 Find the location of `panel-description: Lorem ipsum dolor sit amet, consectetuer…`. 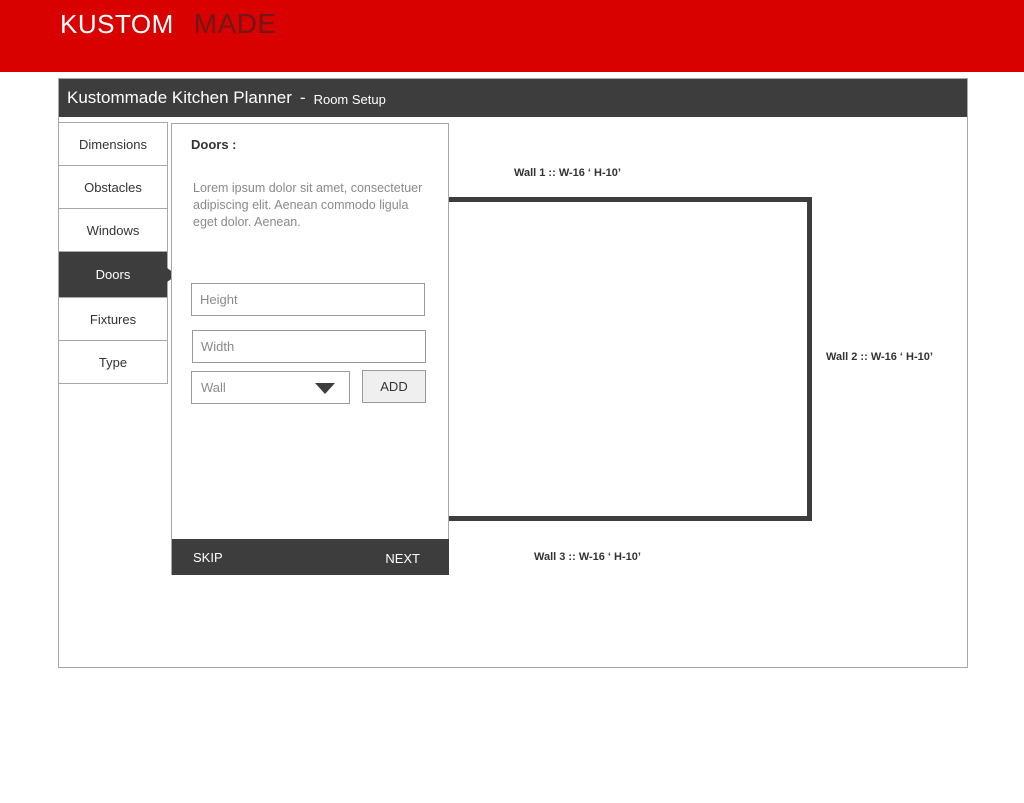

panel-description: Lorem ipsum dolor sit amet, consectetuer… is located at coordinates (308, 205).